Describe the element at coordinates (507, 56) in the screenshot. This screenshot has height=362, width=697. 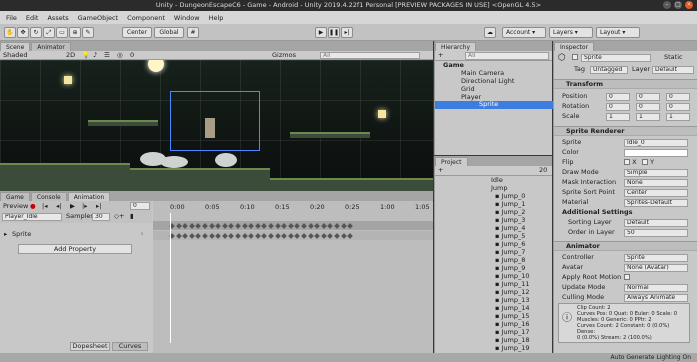
I see `hierarchy-search-input: All` at that location.